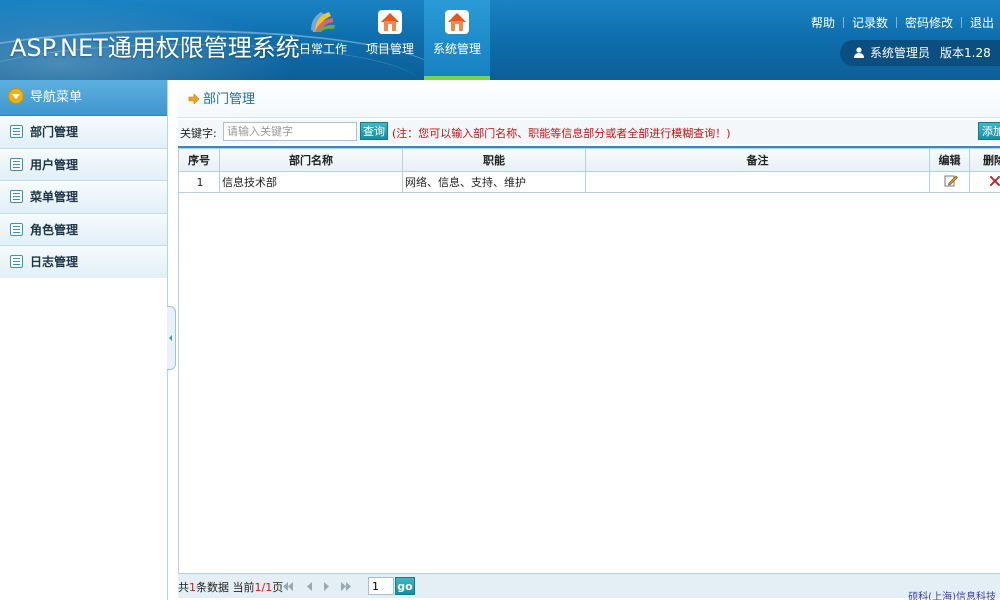 The image size is (1000, 600). What do you see at coordinates (288, 586) in the screenshot?
I see `first-page-icon` at bounding box center [288, 586].